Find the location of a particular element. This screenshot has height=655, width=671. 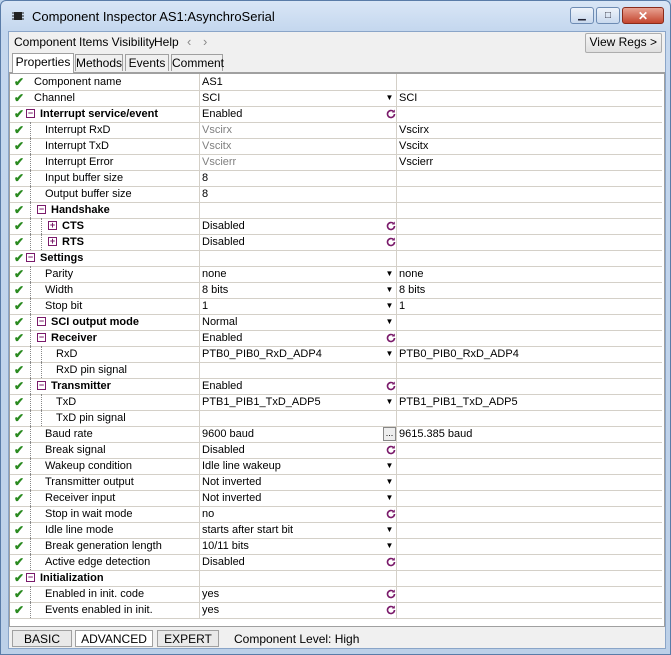

property-row: ✔ Break generation length 10/11 bits ▼ is located at coordinates (336, 546).